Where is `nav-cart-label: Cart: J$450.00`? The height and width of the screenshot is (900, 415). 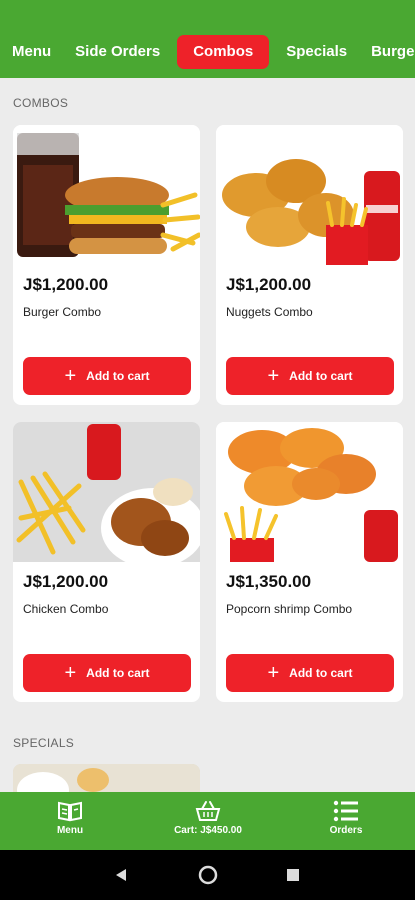
nav-cart-label: Cart: J$450.00 is located at coordinates (208, 830).